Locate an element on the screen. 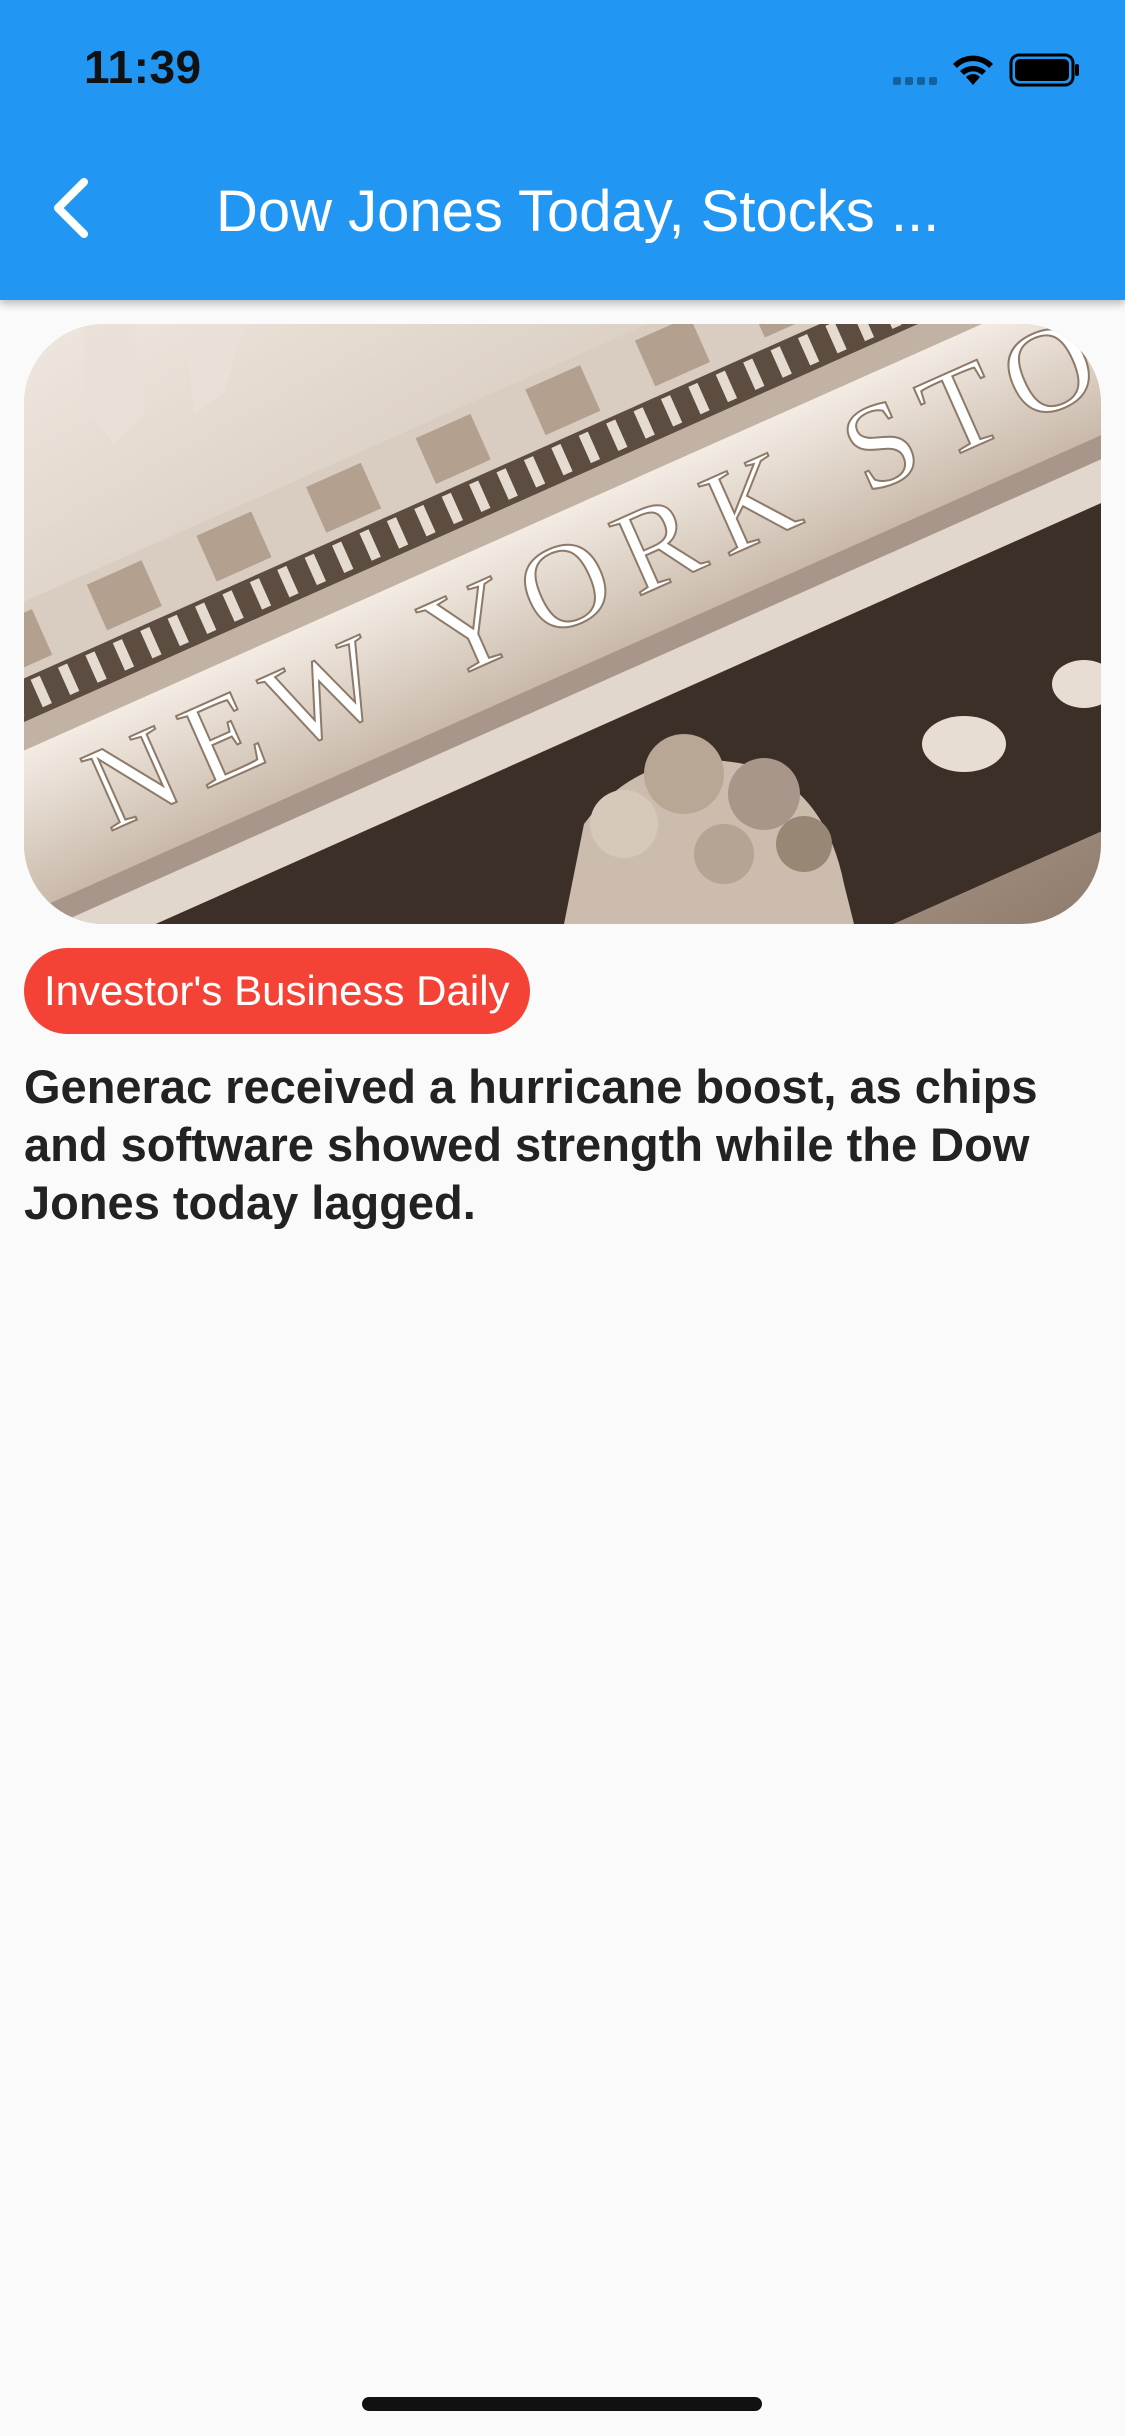 The image size is (1125, 2436). status-time: 11:39 is located at coordinates (143, 67).